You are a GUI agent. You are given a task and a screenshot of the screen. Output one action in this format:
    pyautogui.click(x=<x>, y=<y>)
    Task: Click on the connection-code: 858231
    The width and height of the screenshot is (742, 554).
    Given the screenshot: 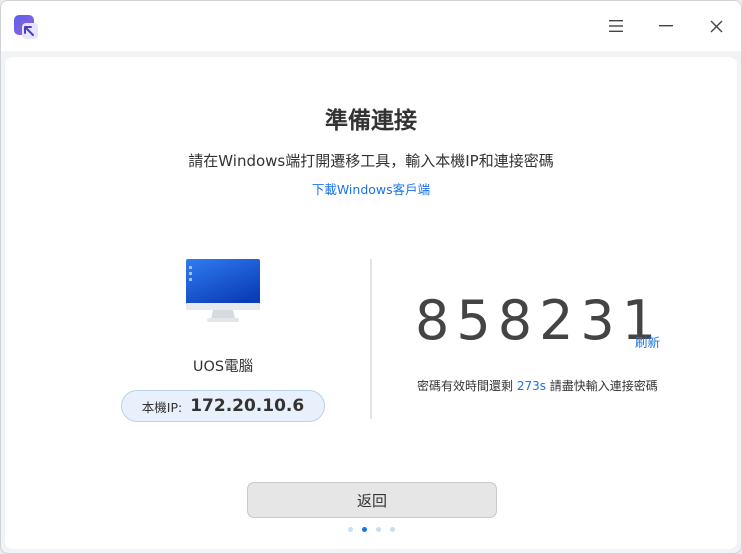 What is the action you would take?
    pyautogui.click(x=539, y=320)
    